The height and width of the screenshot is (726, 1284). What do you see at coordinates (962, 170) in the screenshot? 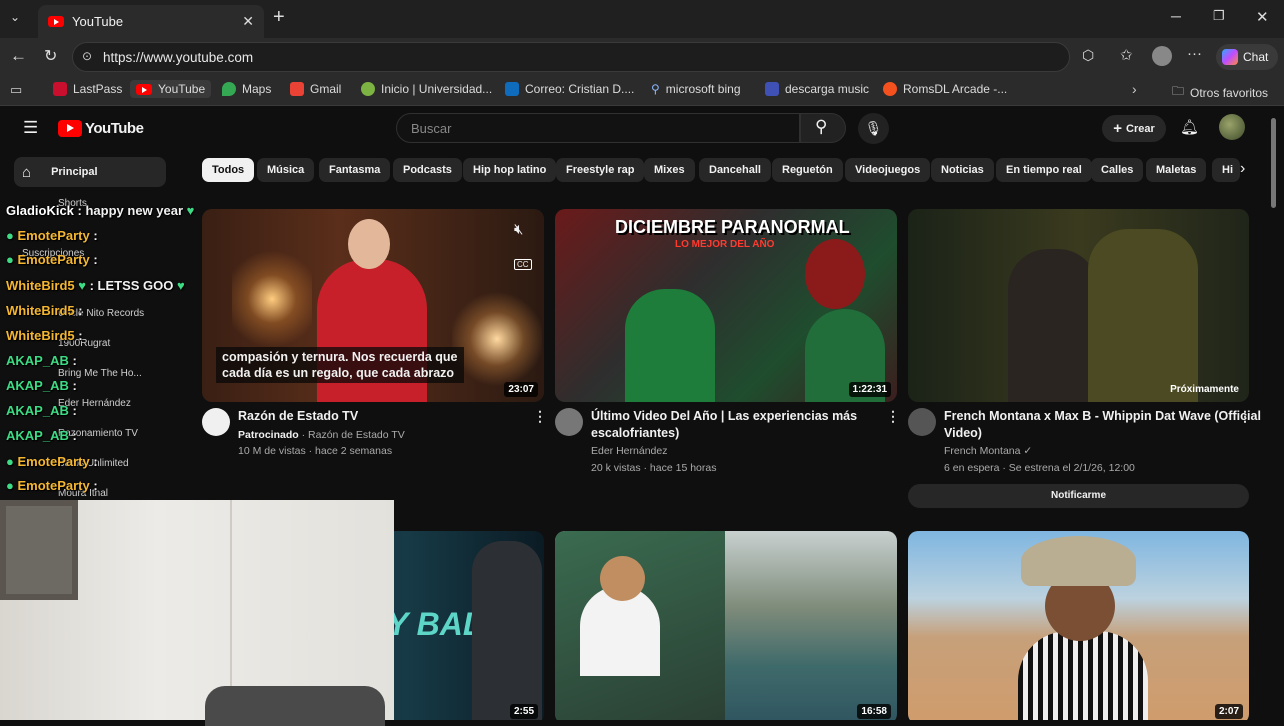
I see `chip: Noticias` at bounding box center [962, 170].